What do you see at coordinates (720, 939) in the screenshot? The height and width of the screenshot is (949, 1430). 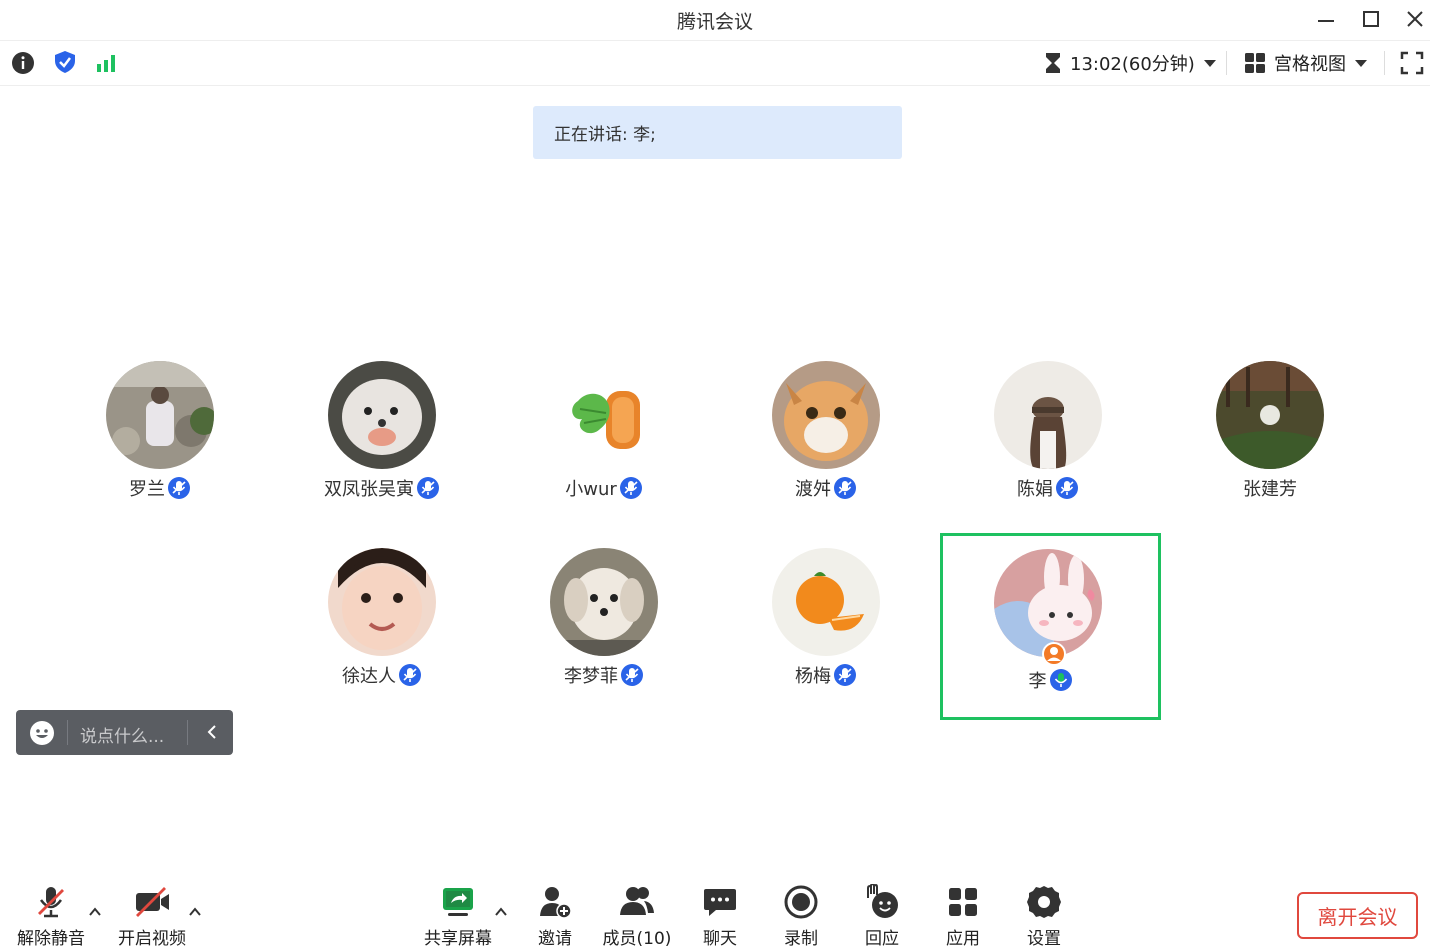 I see `chat-label: 聊天` at bounding box center [720, 939].